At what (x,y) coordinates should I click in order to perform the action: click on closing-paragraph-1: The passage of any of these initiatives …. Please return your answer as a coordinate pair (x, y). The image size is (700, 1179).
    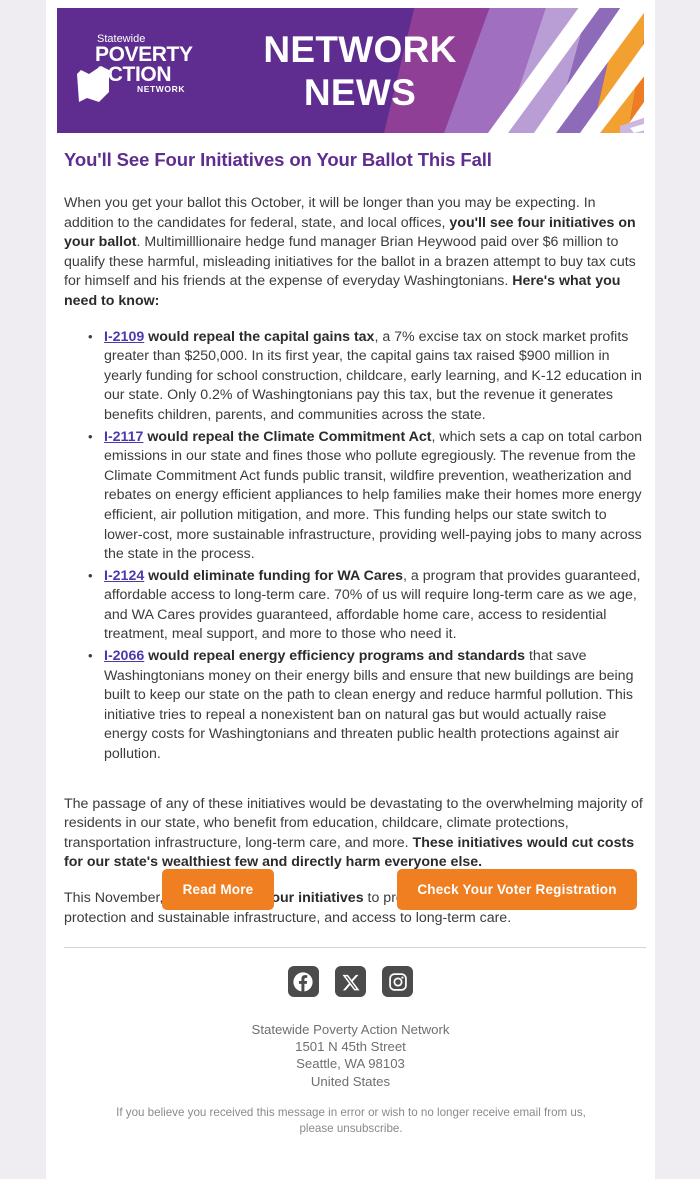
    Looking at the image, I should click on (355, 834).